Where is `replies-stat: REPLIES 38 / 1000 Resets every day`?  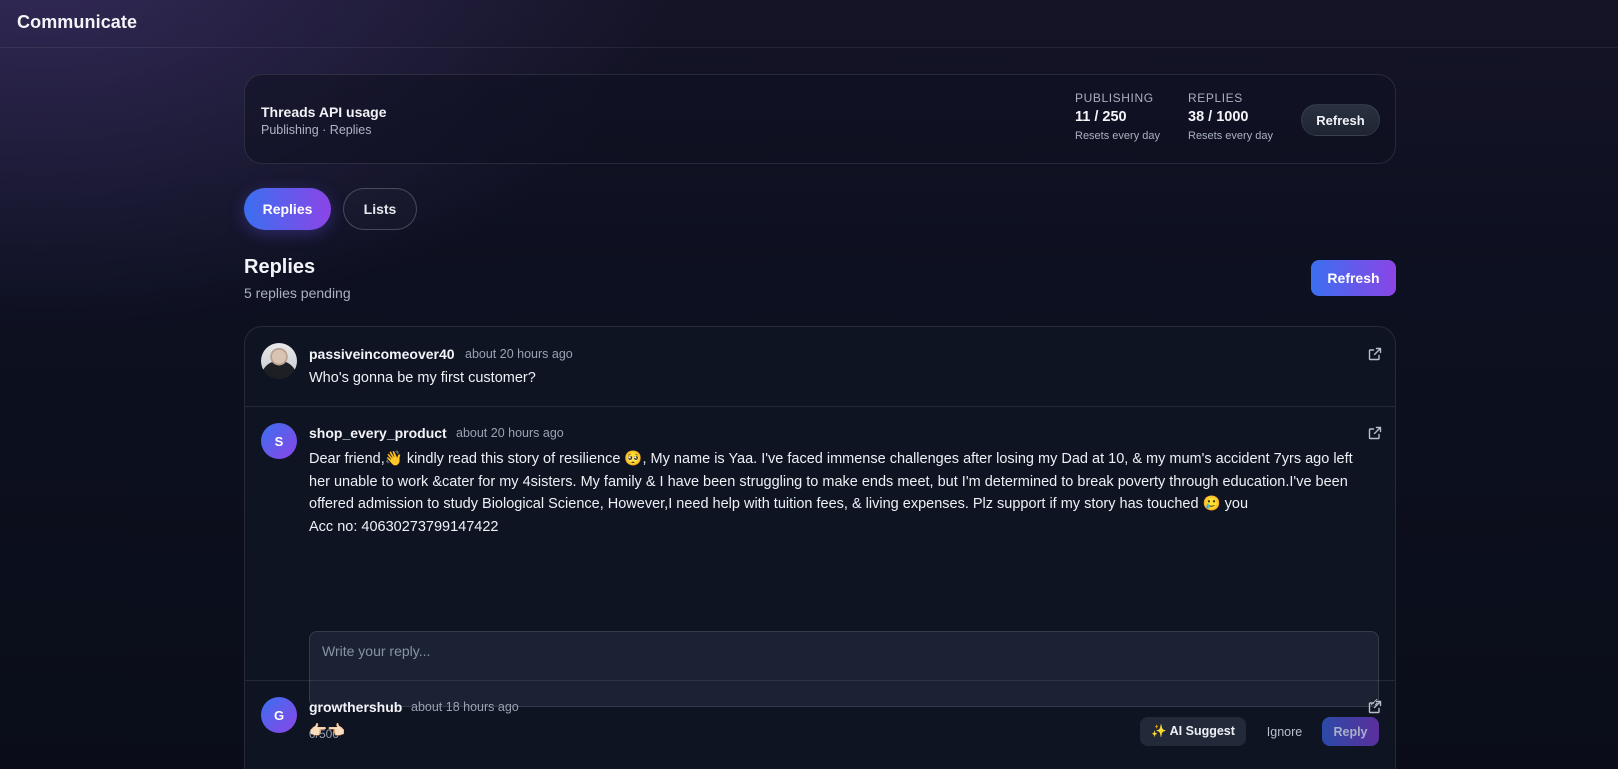
replies-stat: REPLIES 38 / 1000 Resets every day is located at coordinates (1230, 116).